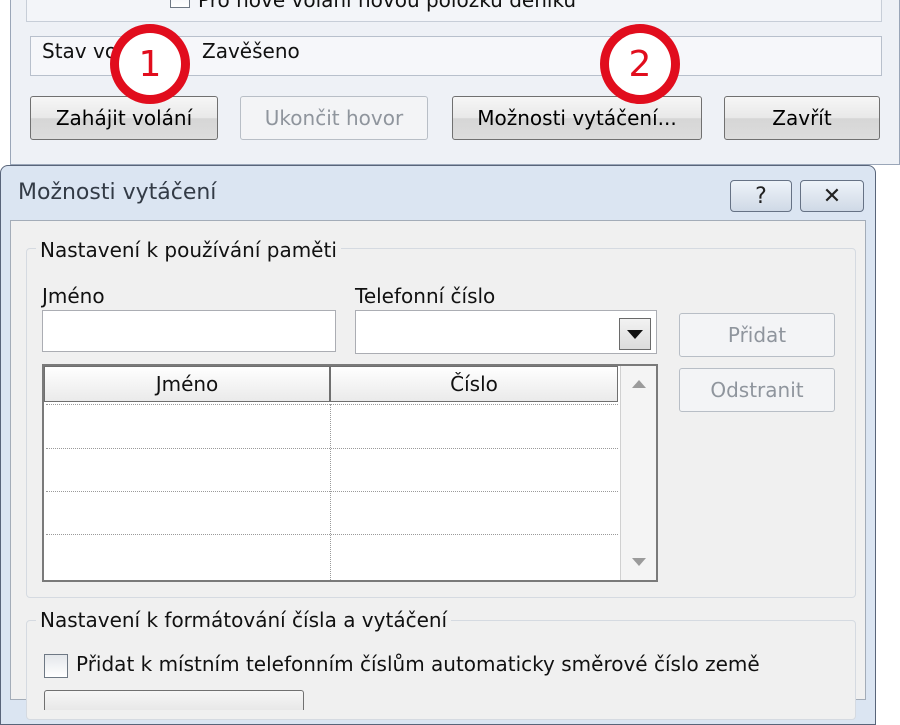 The height and width of the screenshot is (725, 900). I want to click on phone-number-label: Telefonní číslo, so click(425, 296).